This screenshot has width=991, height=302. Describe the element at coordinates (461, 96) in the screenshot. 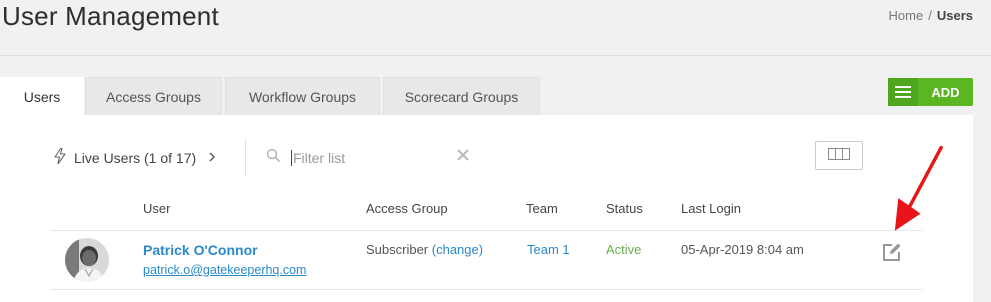

I see `tab-scorecard-groups: Scorecard Groups` at that location.